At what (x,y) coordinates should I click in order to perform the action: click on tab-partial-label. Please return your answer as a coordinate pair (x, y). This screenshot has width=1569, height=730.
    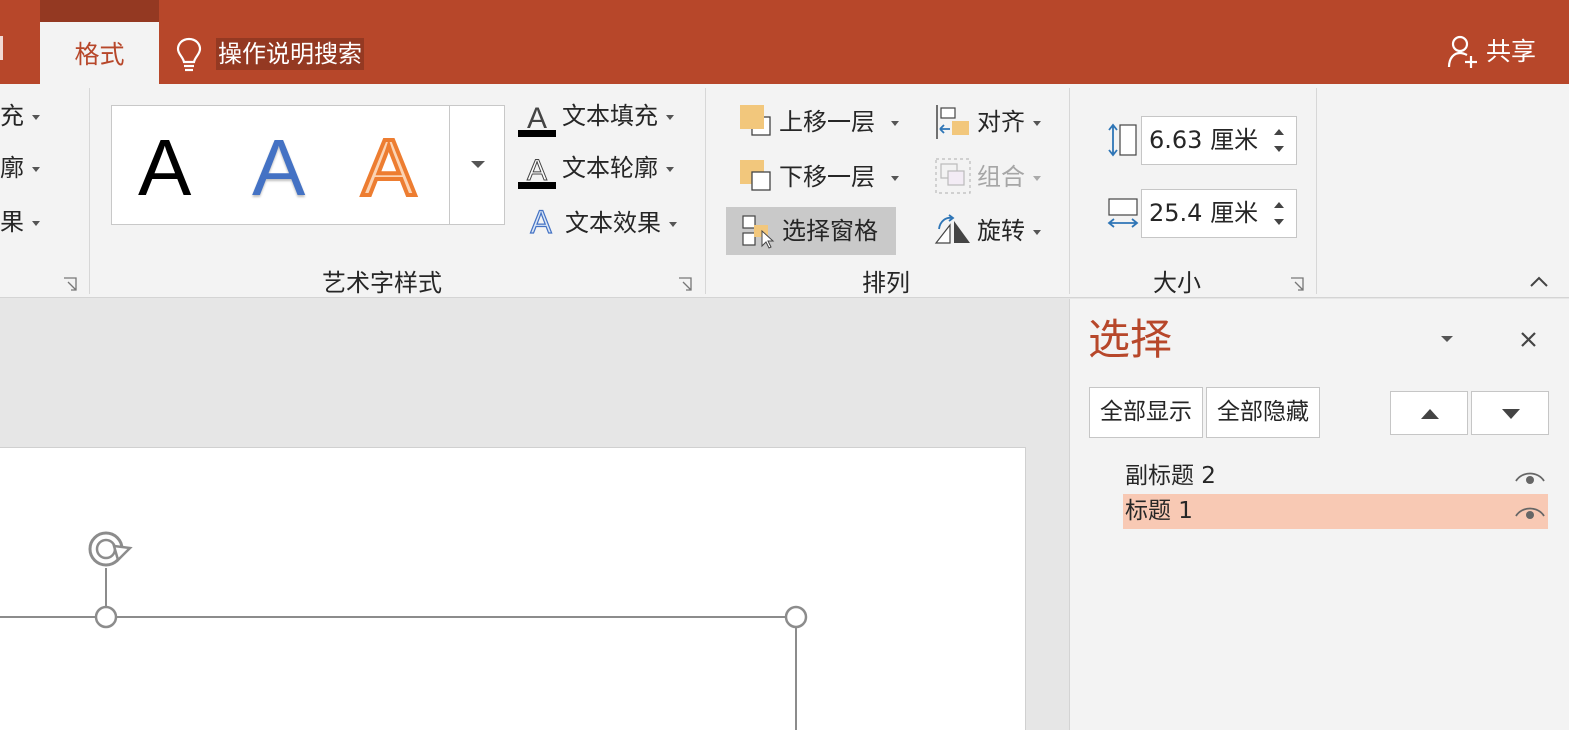
    Looking at the image, I should click on (2, 48).